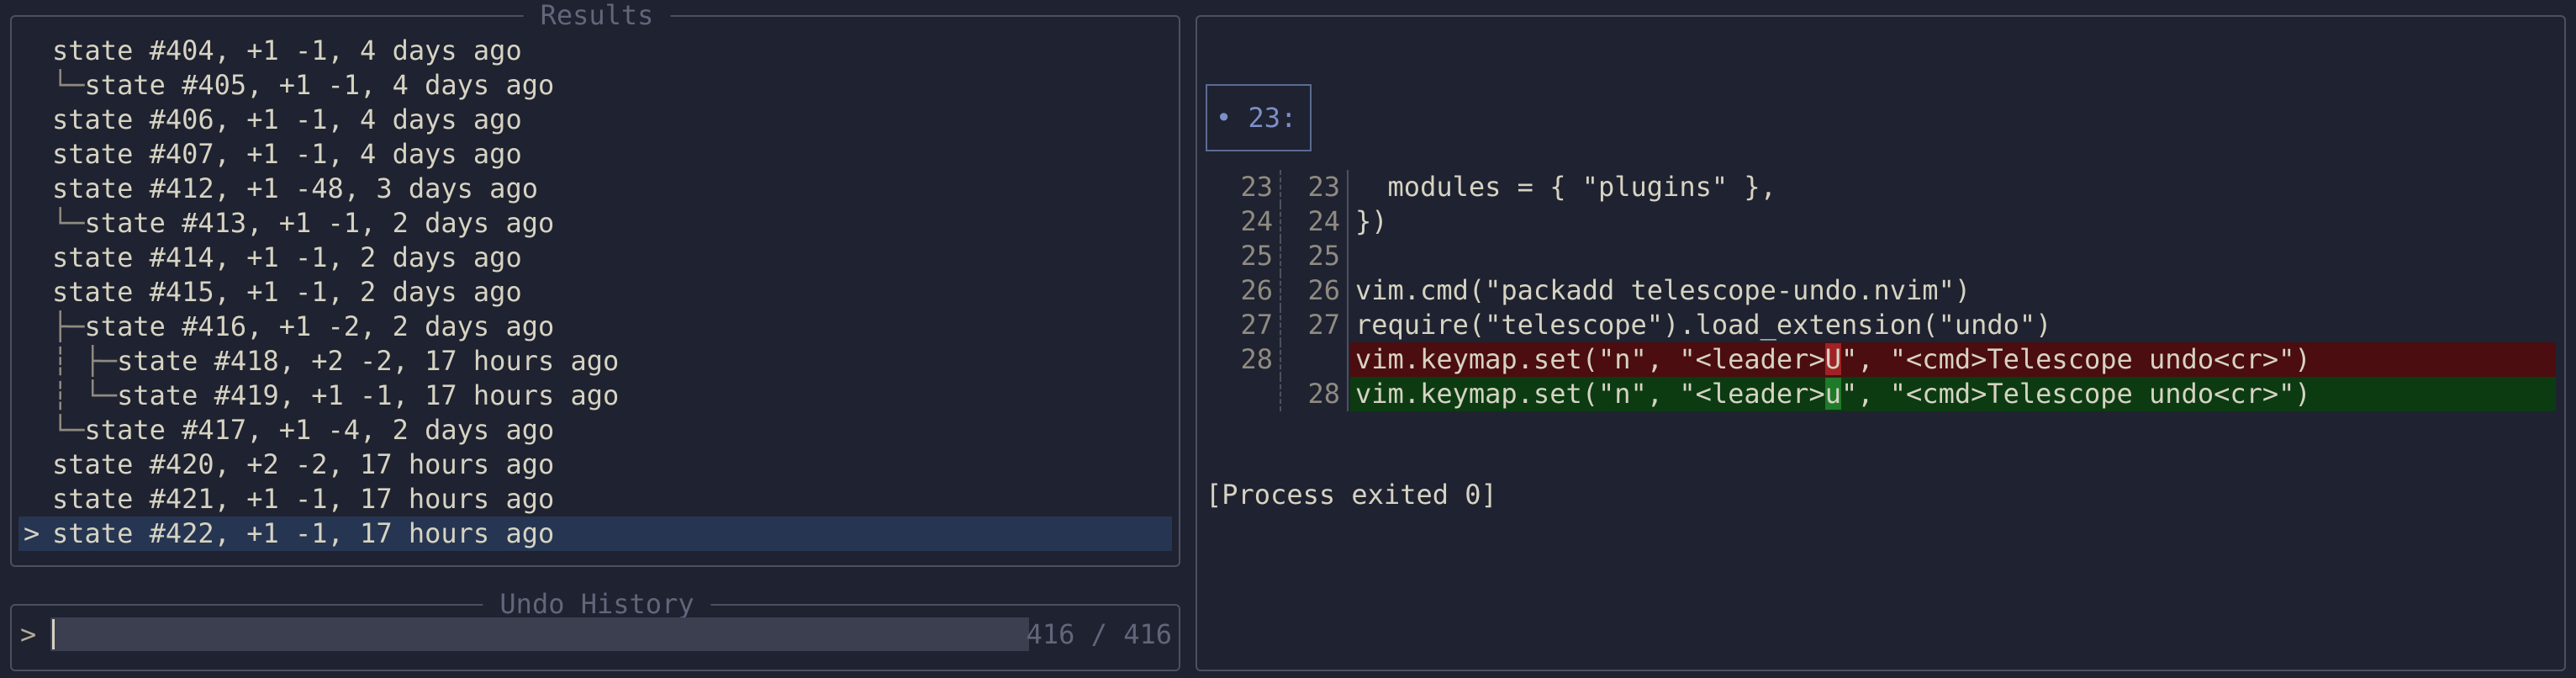  Describe the element at coordinates (287, 50) in the screenshot. I see `list-item-label: state #404, +1 -1, 4 days ago` at that location.